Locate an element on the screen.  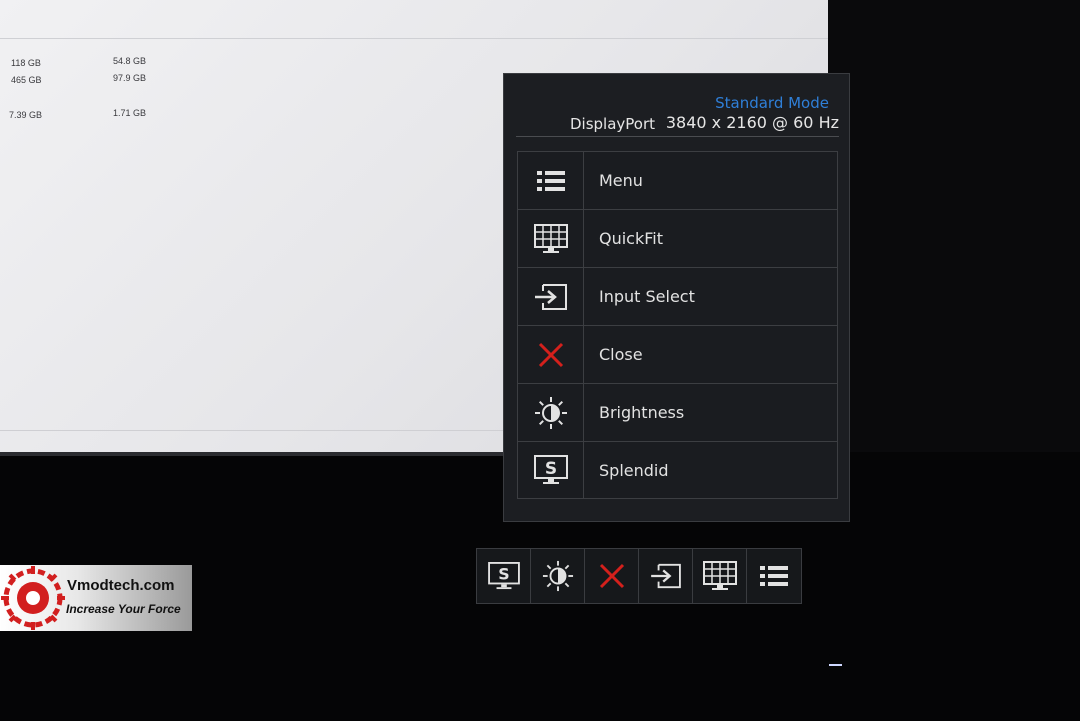
osd-item-brightness: Brightness is located at coordinates (677, 412).